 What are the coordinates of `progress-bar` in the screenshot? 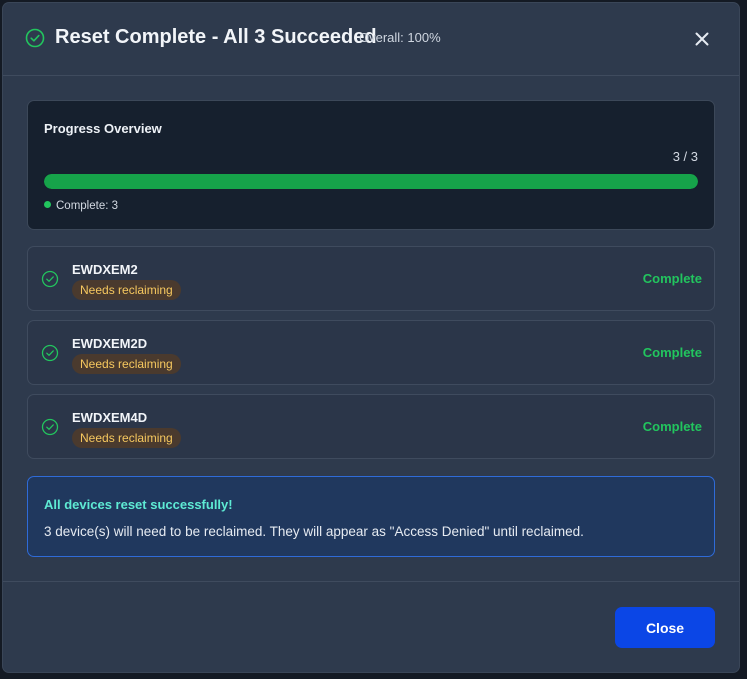 It's located at (371, 181).